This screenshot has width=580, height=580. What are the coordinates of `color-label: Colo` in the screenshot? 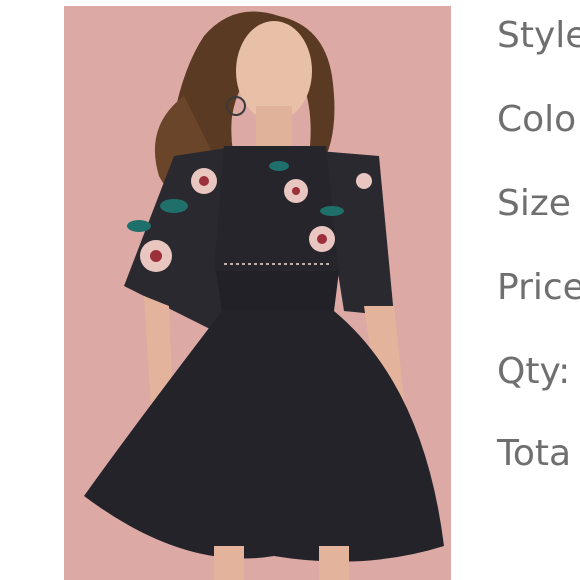 It's located at (537, 119).